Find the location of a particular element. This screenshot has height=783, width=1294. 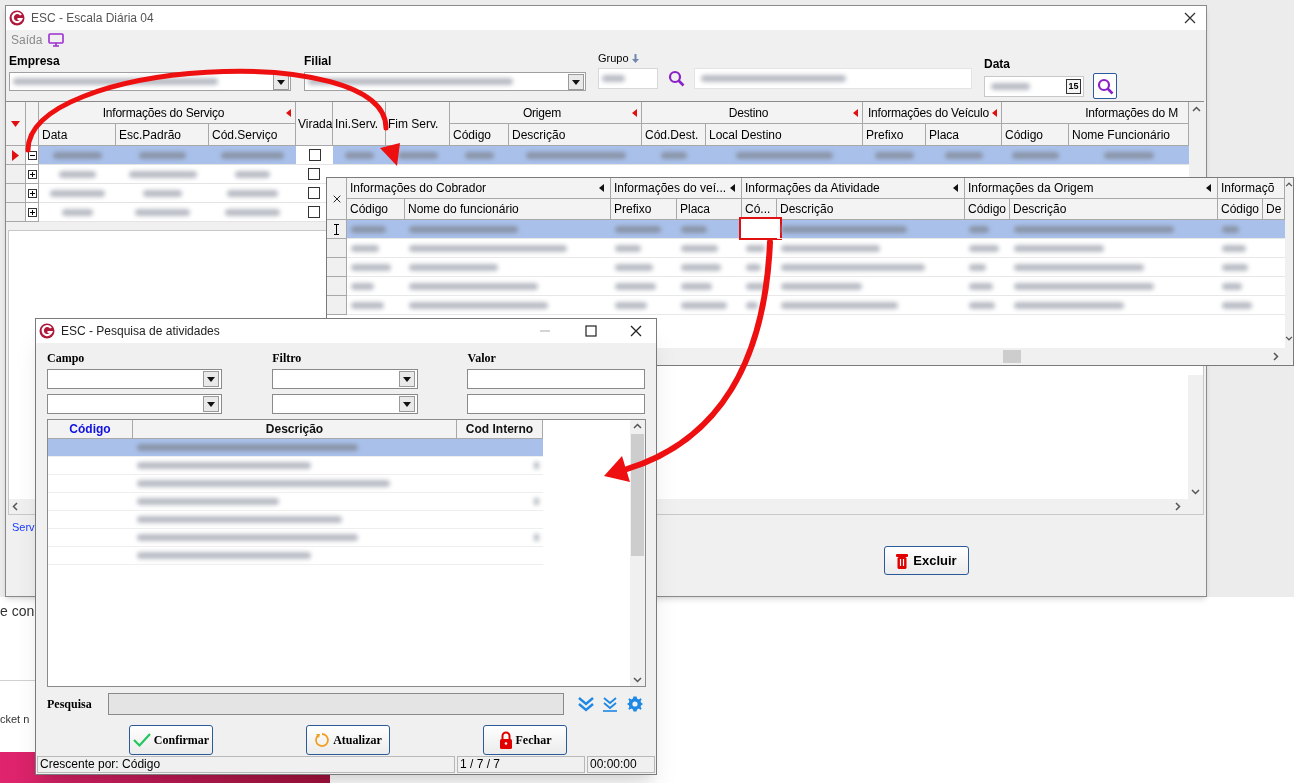

close-button: Fechar is located at coordinates (525, 740).